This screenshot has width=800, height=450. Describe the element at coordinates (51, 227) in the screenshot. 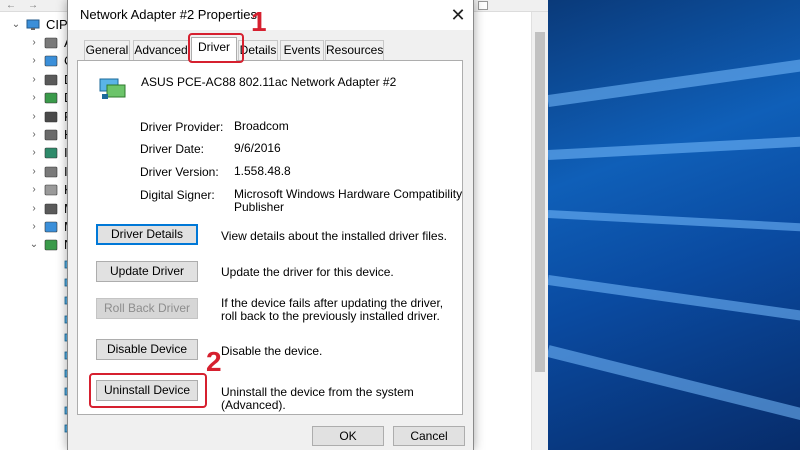

I see `monitor-icon` at that location.